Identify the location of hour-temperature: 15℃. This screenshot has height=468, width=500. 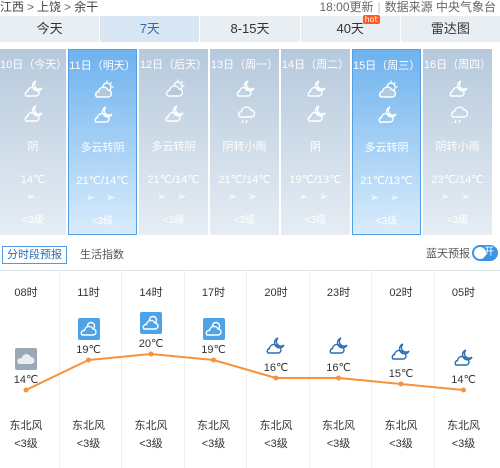
(401, 374).